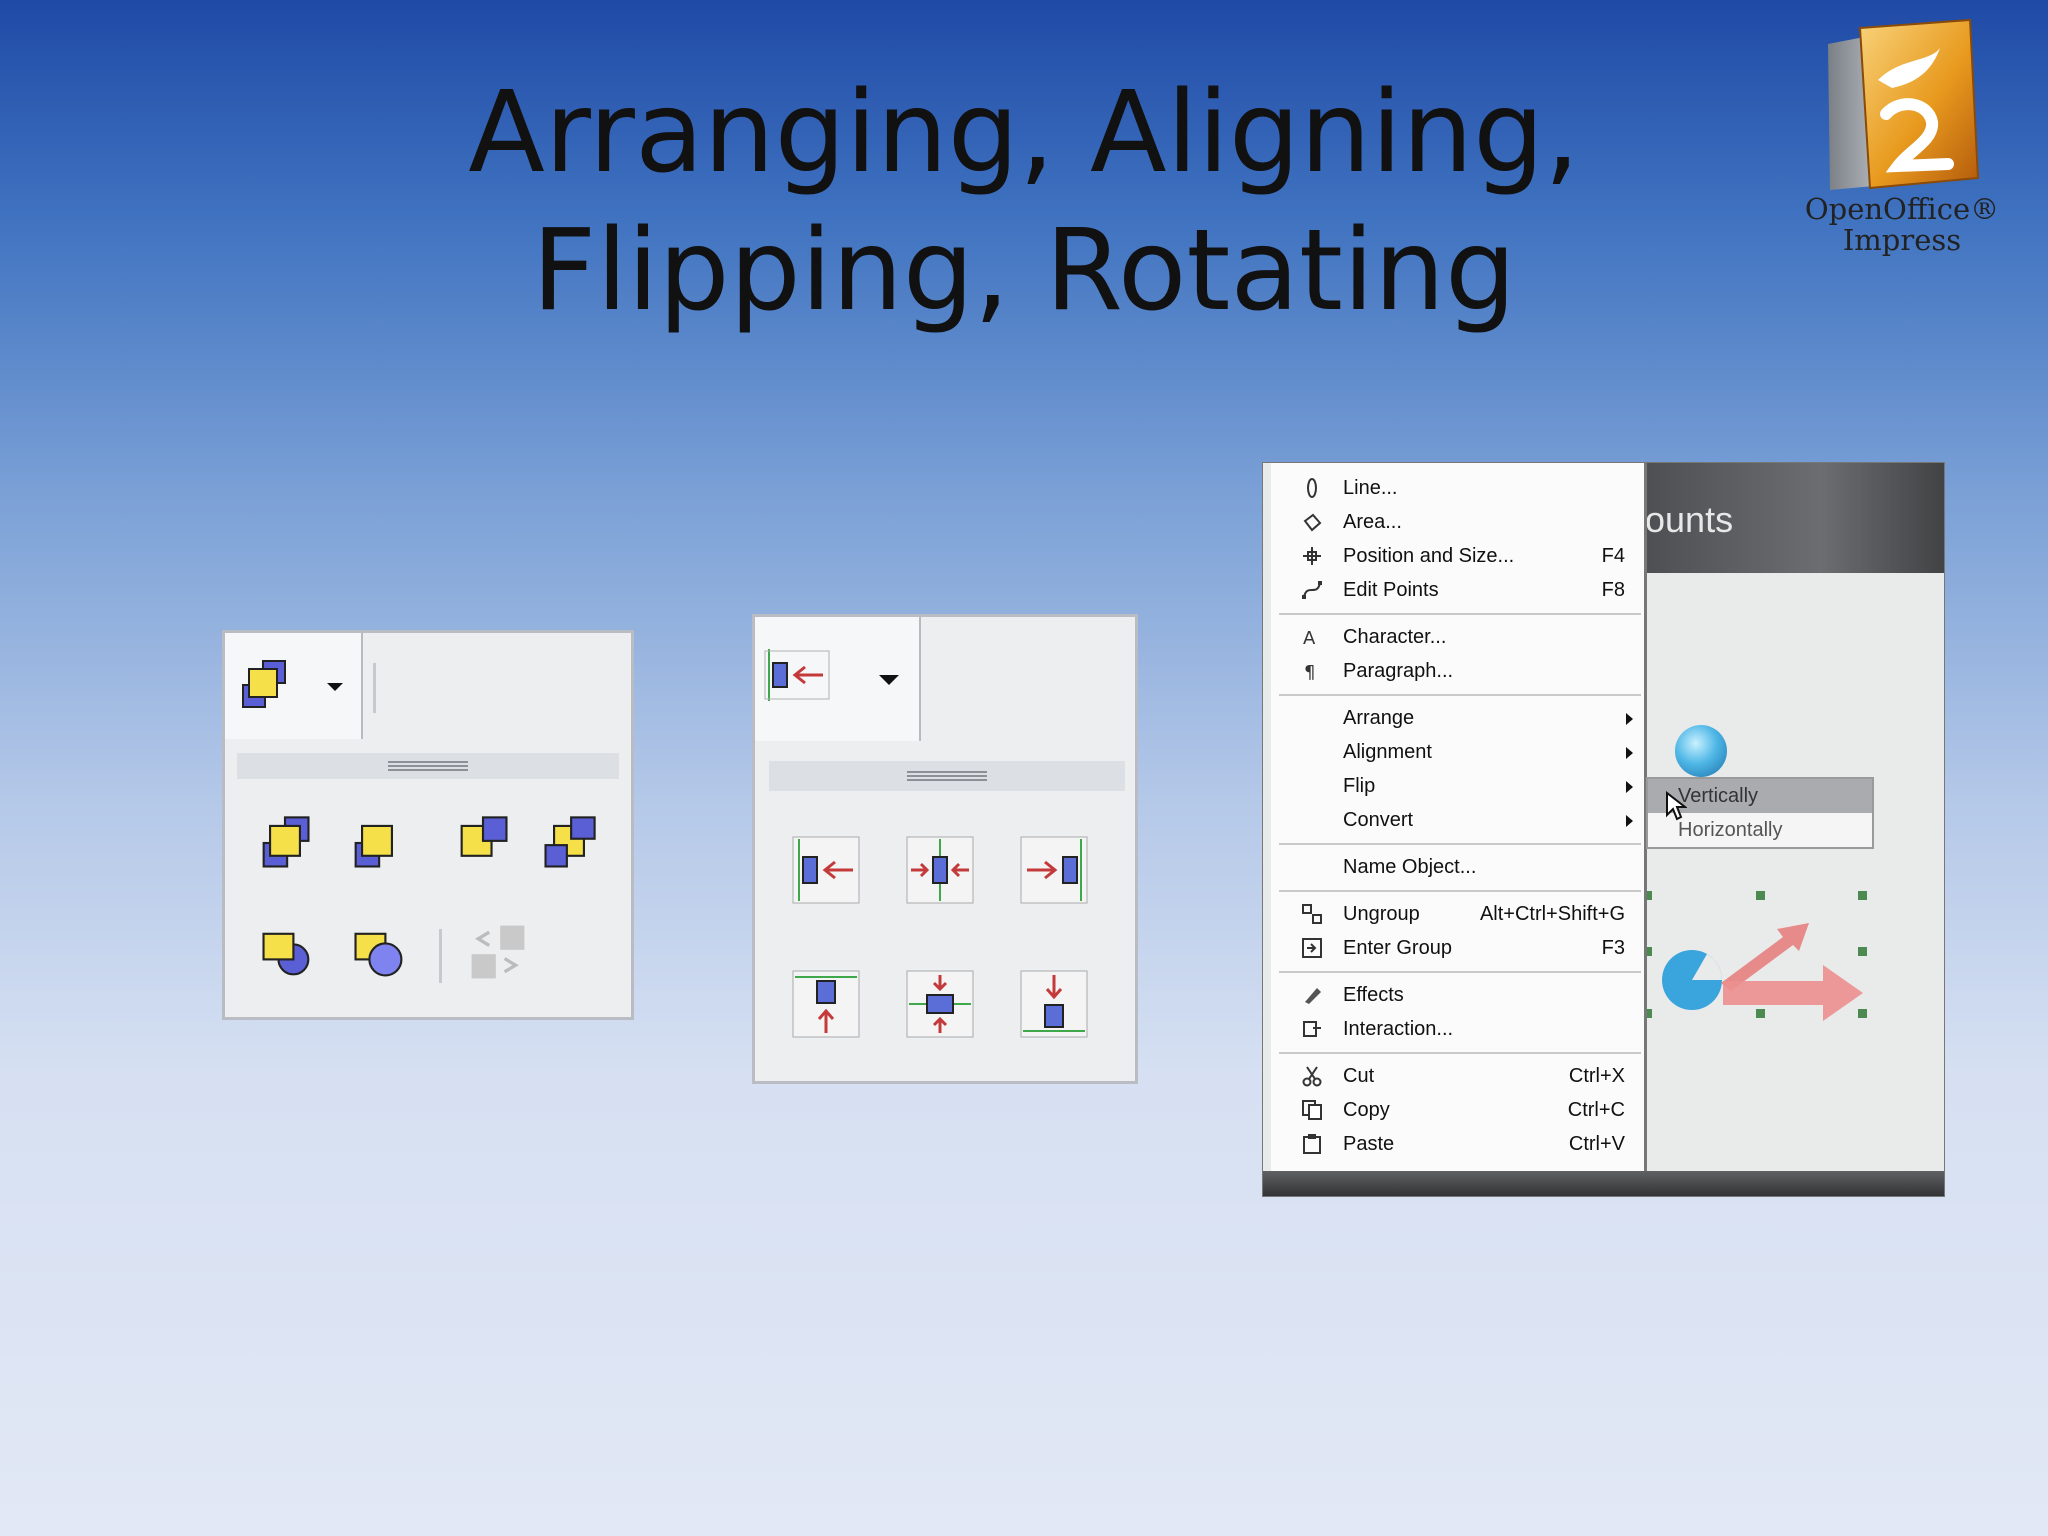  Describe the element at coordinates (1596, 1110) in the screenshot. I see `menu-item-shortcut: Ctrl+C` at that location.